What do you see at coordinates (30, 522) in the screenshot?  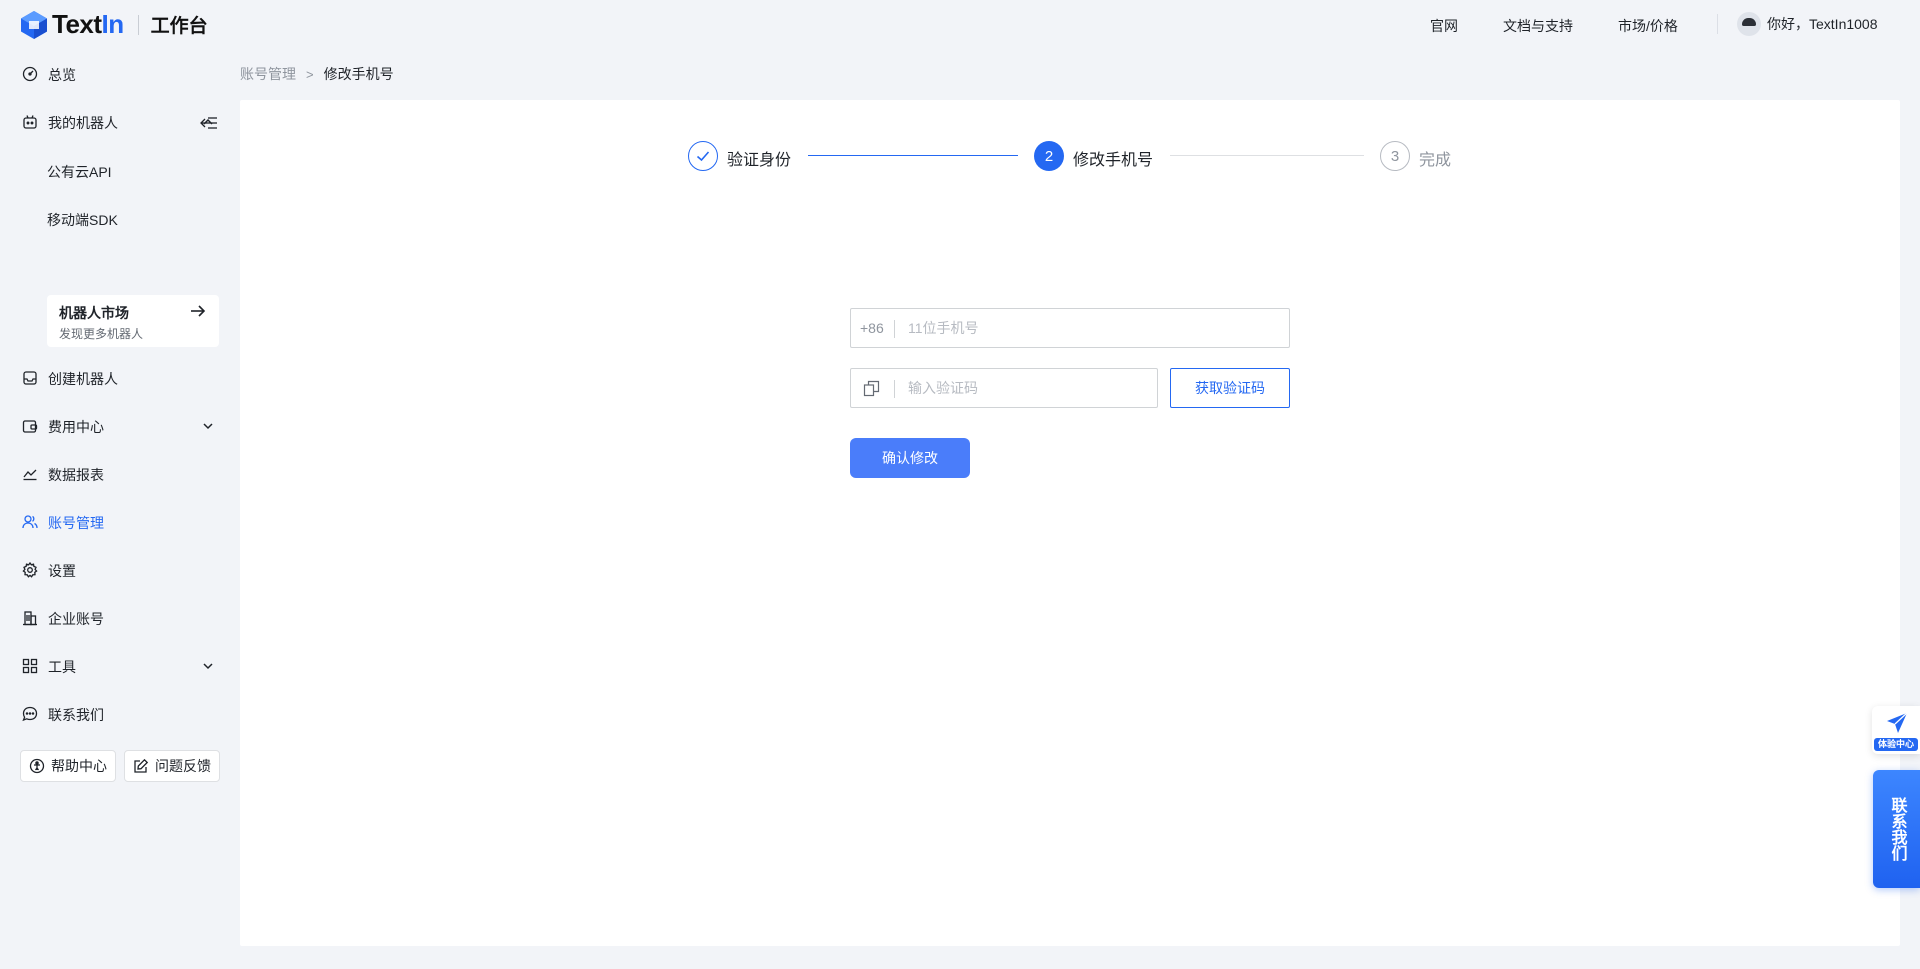 I see `users-icon` at bounding box center [30, 522].